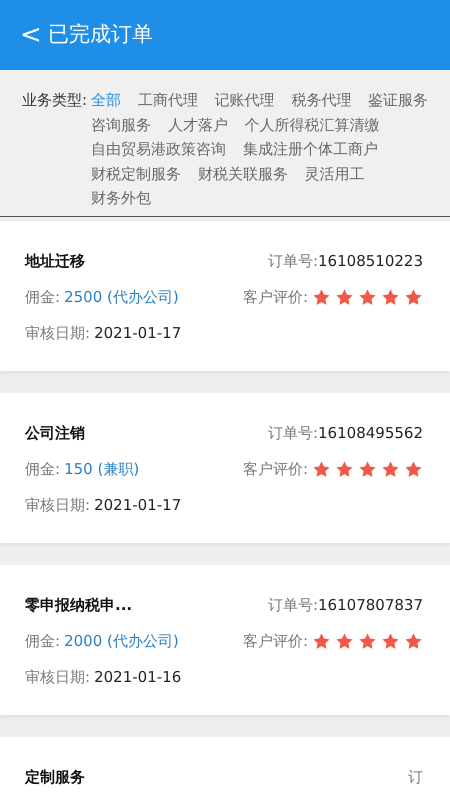 The image size is (450, 800). I want to click on review-date: 2021-01-16, so click(138, 677).